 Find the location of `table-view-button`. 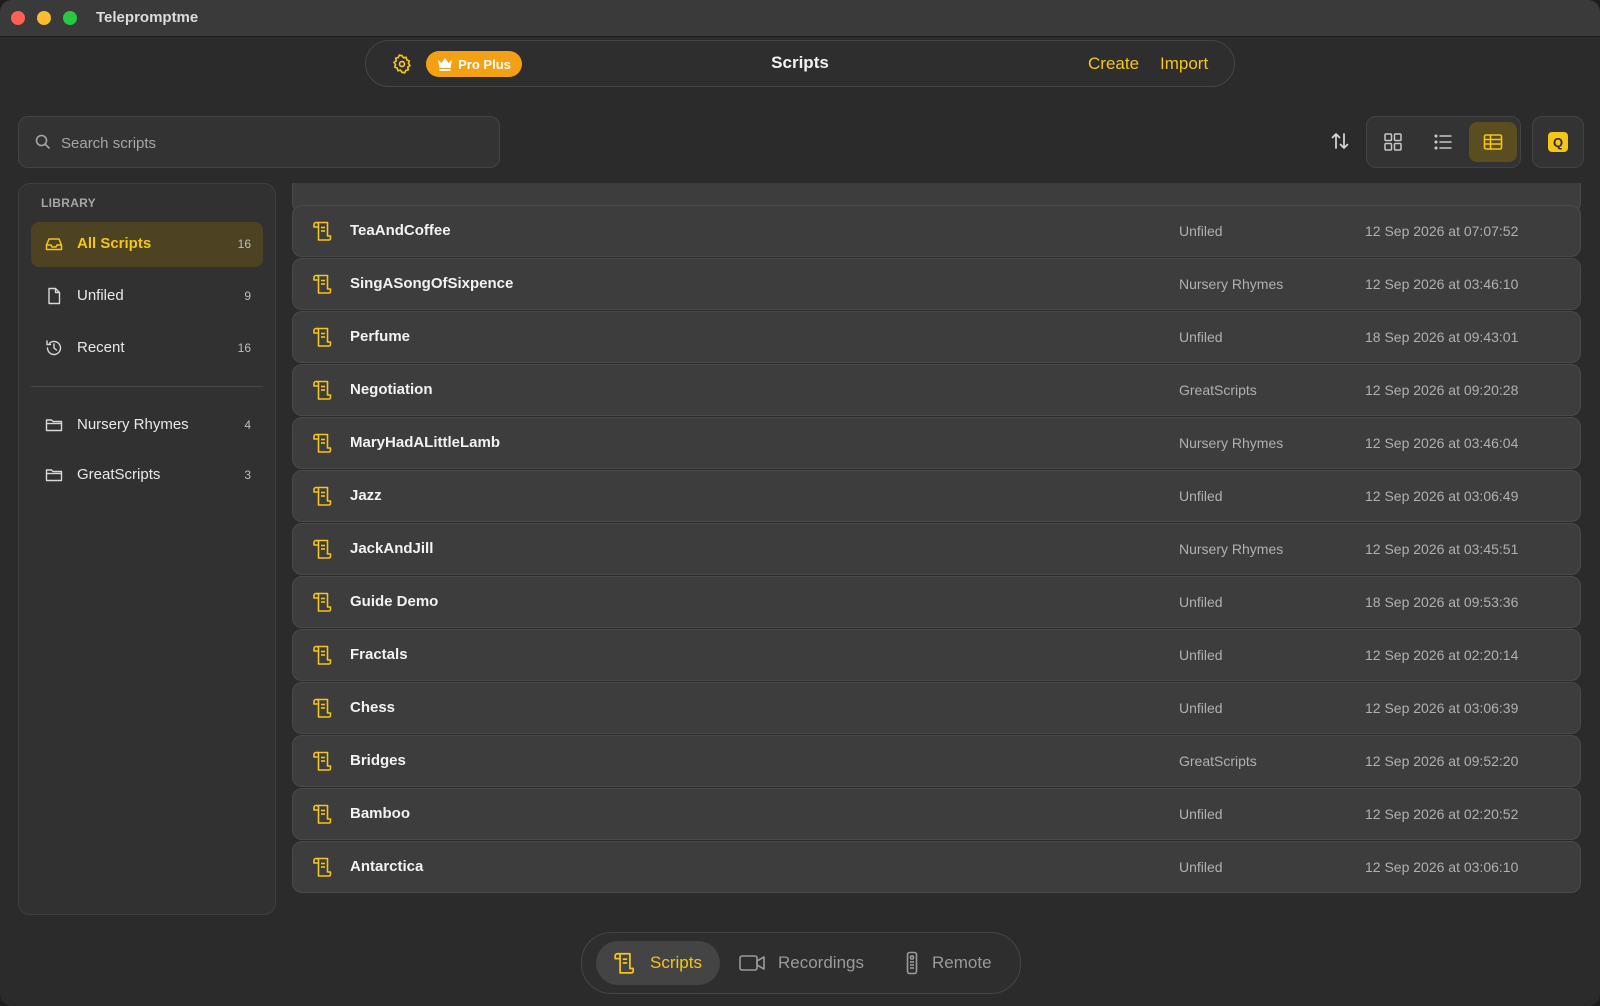

table-view-button is located at coordinates (1493, 142).